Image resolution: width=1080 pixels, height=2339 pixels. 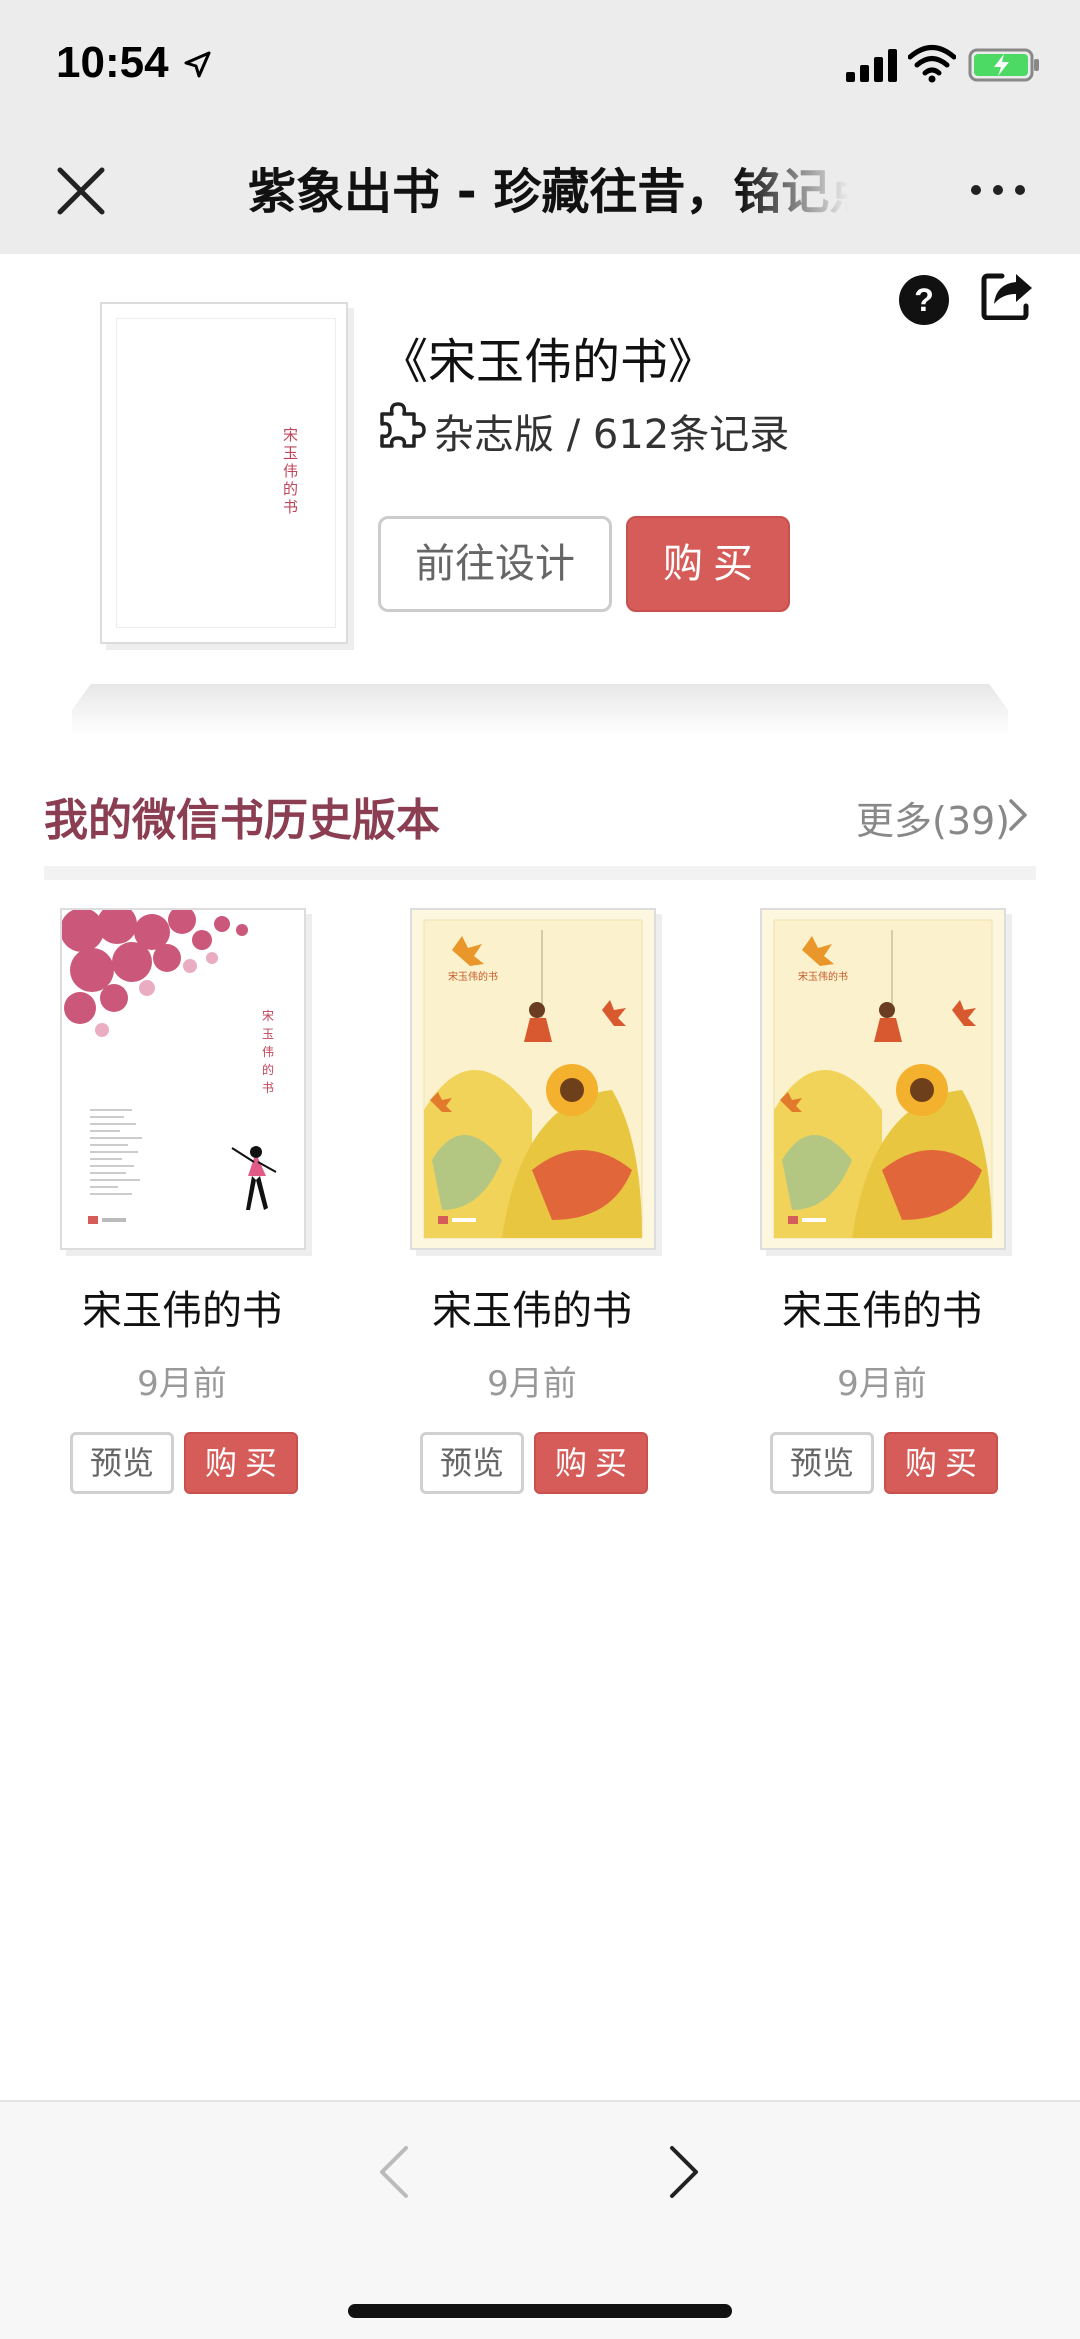 I want to click on go-design-button: 前往设计, so click(x=495, y=564).